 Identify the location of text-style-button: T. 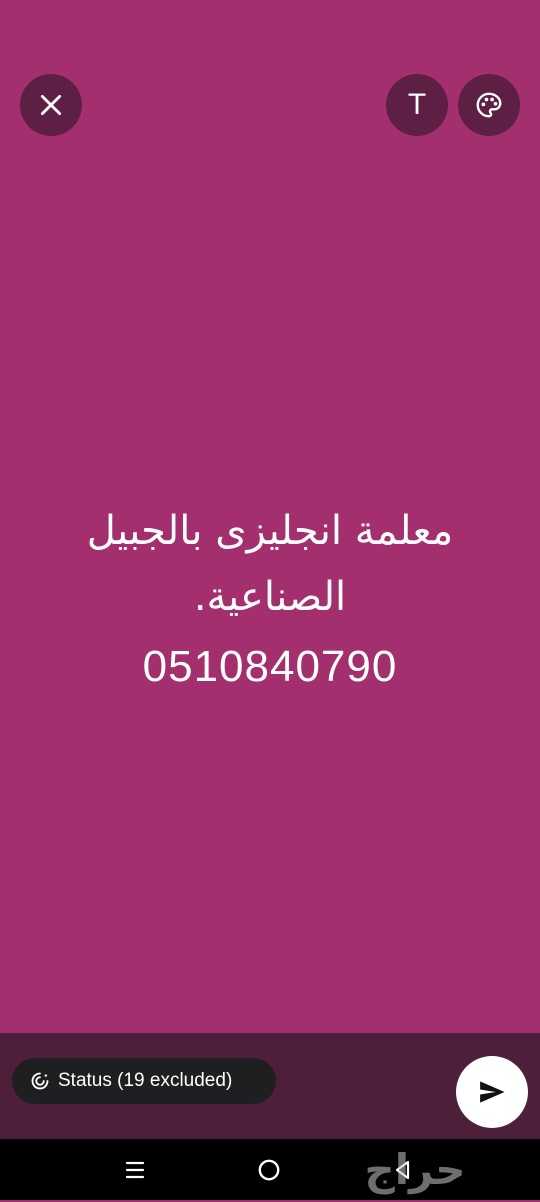
(417, 105).